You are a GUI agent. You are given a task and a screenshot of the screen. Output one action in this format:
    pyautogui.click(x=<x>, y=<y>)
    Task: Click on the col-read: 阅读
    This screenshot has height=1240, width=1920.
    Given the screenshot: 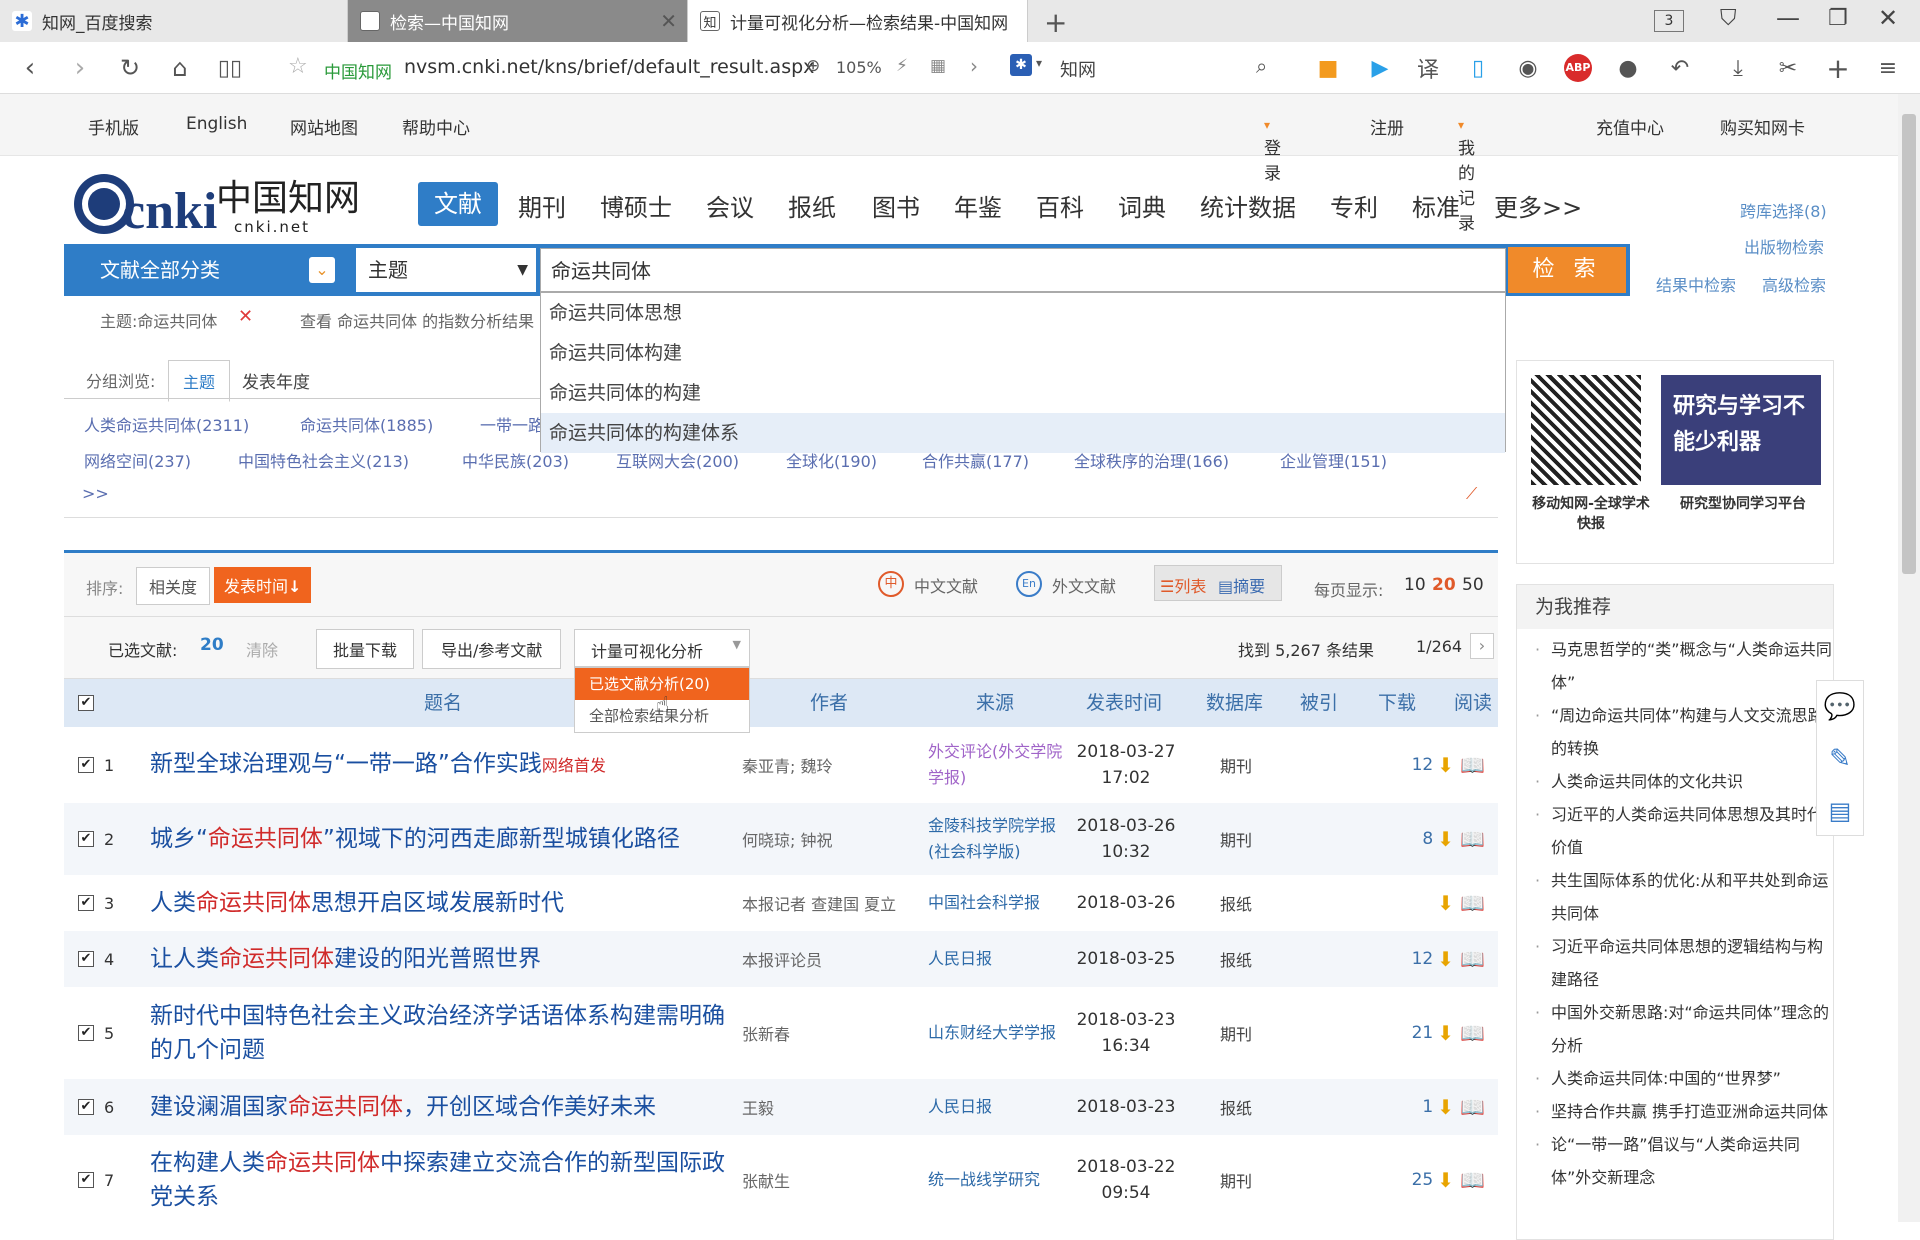 What is the action you would take?
    pyautogui.click(x=1473, y=703)
    